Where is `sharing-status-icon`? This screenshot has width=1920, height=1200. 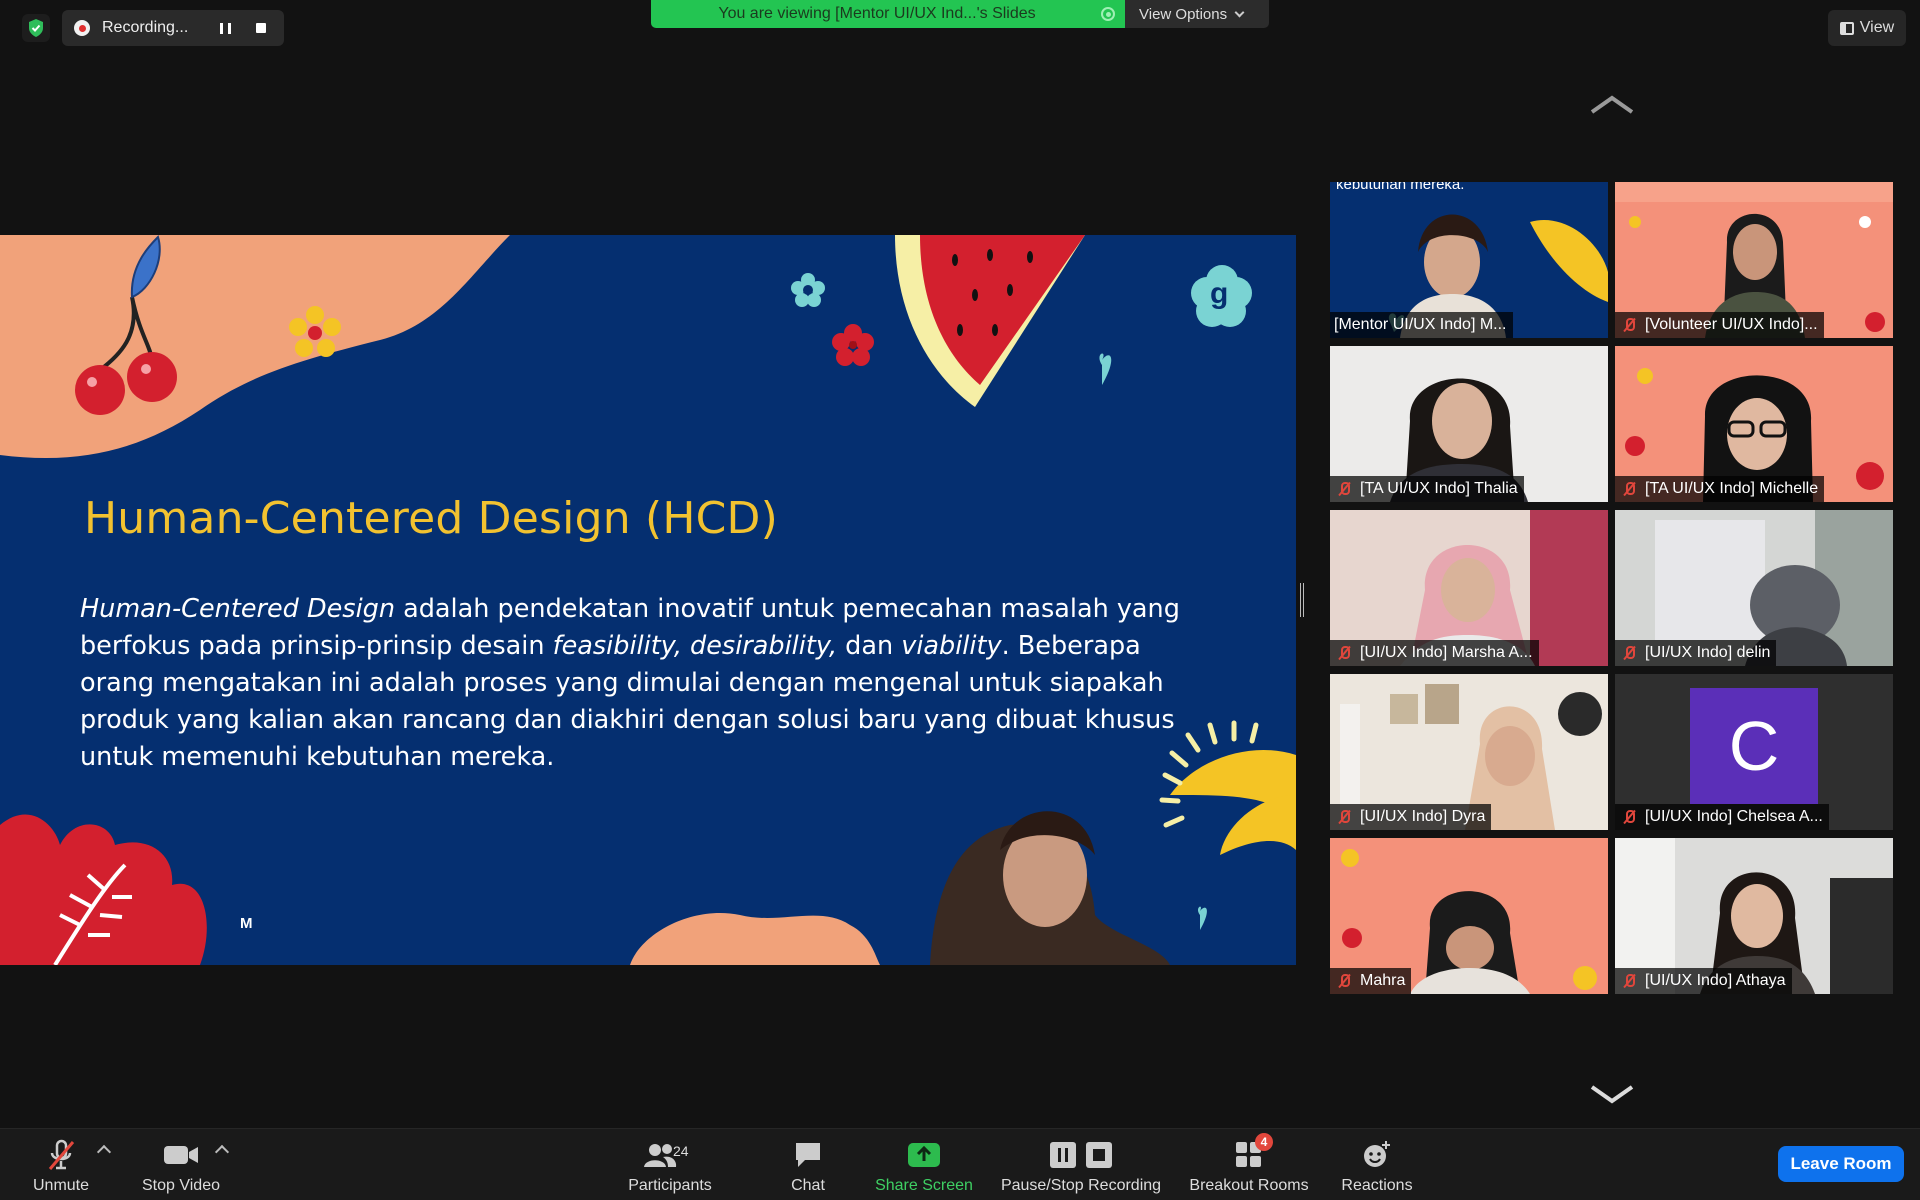
sharing-status-icon is located at coordinates (1108, 14).